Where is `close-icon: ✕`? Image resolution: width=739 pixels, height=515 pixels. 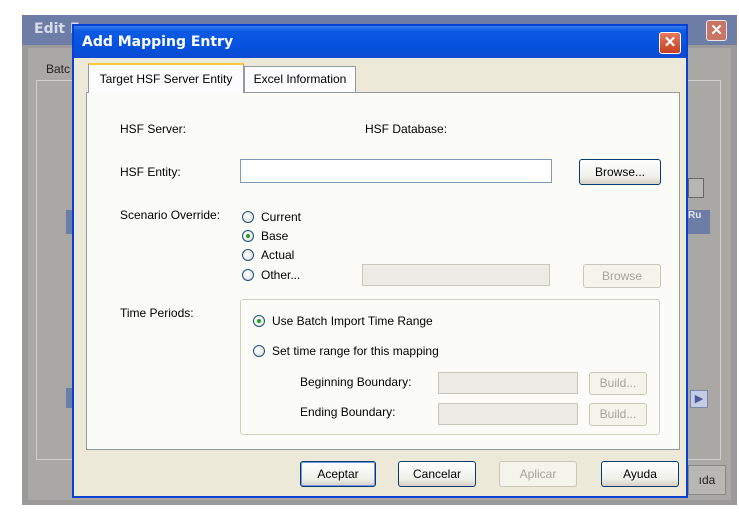
close-icon: ✕ is located at coordinates (670, 43).